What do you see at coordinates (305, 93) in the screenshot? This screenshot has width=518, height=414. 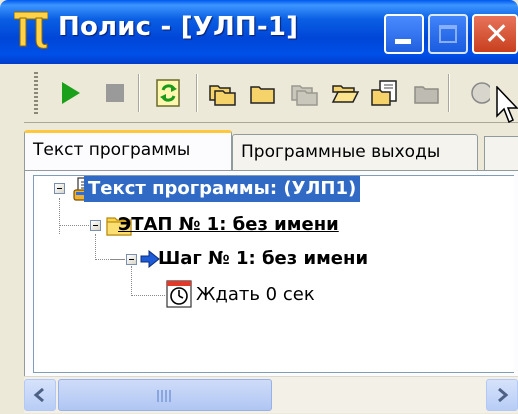 I see `folder-disabled-icon` at bounding box center [305, 93].